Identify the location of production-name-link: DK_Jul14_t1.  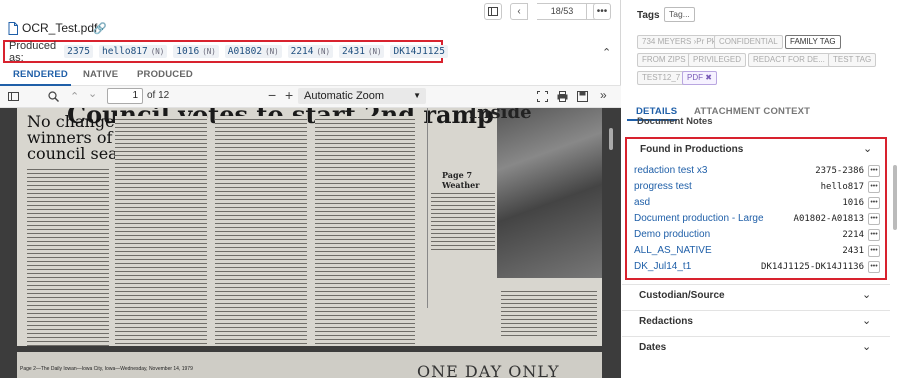
(662, 266).